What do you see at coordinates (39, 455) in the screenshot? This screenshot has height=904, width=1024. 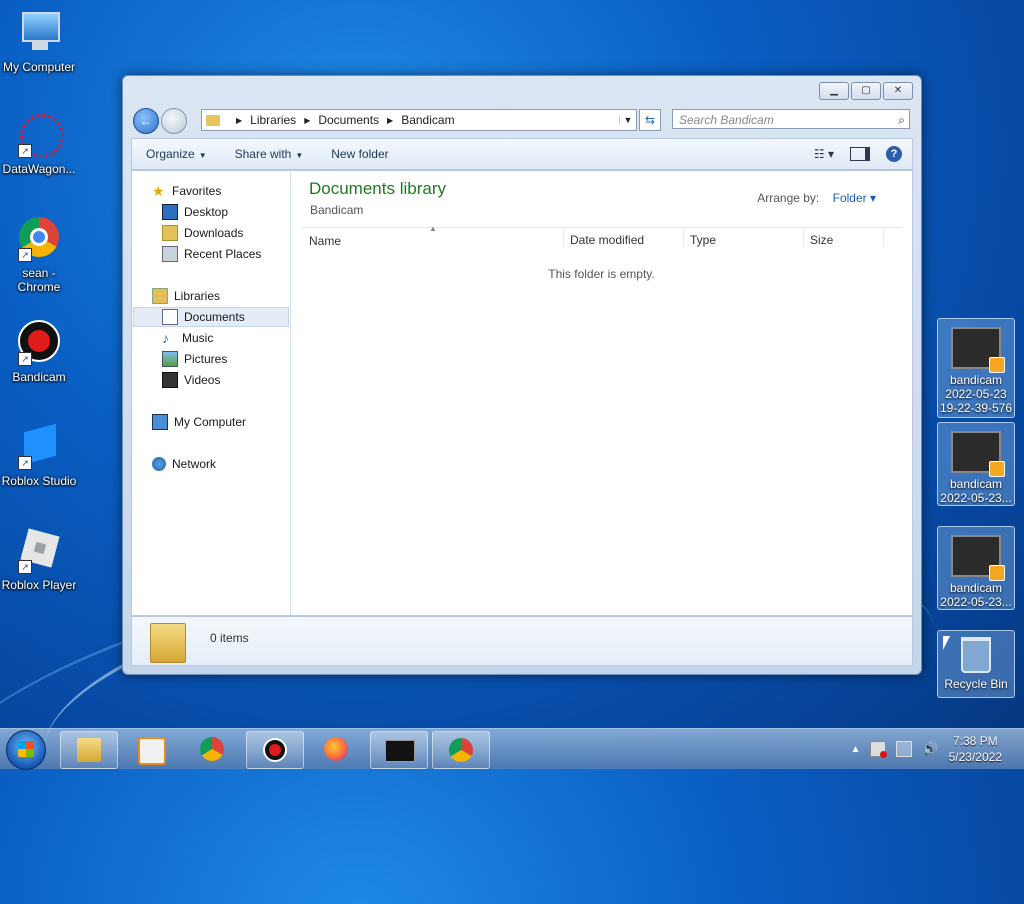 I see `desktop-icon-roblox-studio: ↗ Roblox Studio` at bounding box center [39, 455].